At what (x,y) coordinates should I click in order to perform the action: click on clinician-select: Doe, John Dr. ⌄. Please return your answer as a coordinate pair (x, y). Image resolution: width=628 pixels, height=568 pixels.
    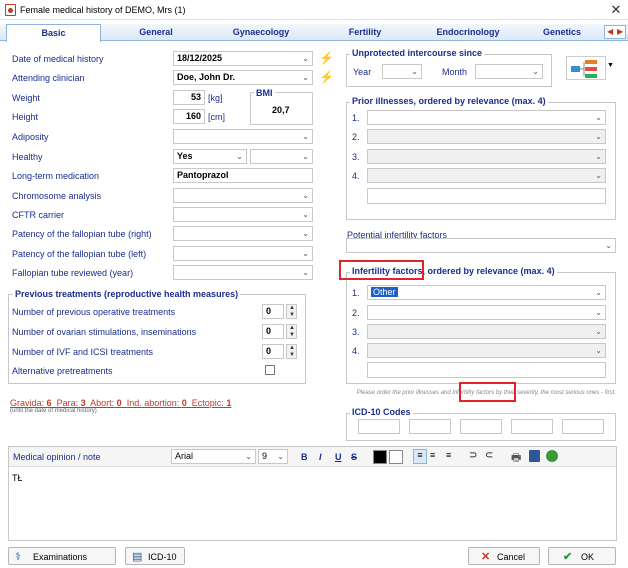
    Looking at the image, I should click on (243, 77).